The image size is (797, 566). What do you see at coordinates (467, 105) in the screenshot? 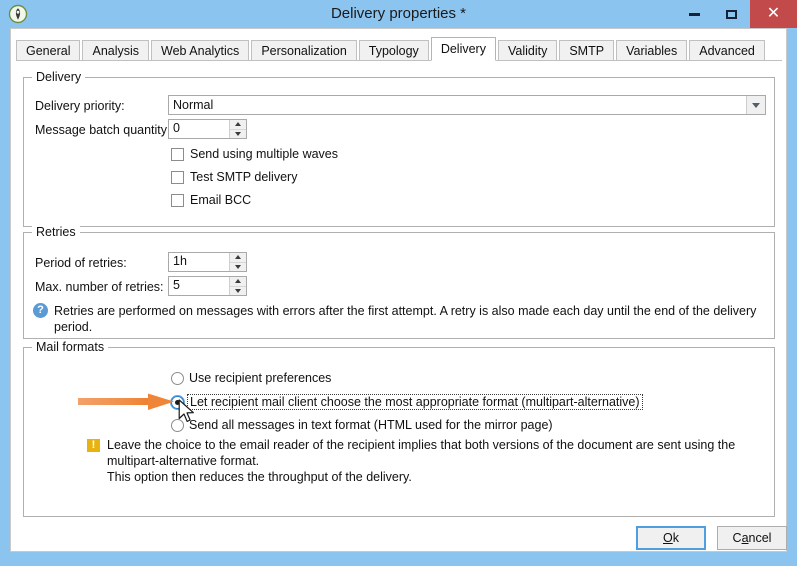
I see `delivery-priority-select: Normal` at bounding box center [467, 105].